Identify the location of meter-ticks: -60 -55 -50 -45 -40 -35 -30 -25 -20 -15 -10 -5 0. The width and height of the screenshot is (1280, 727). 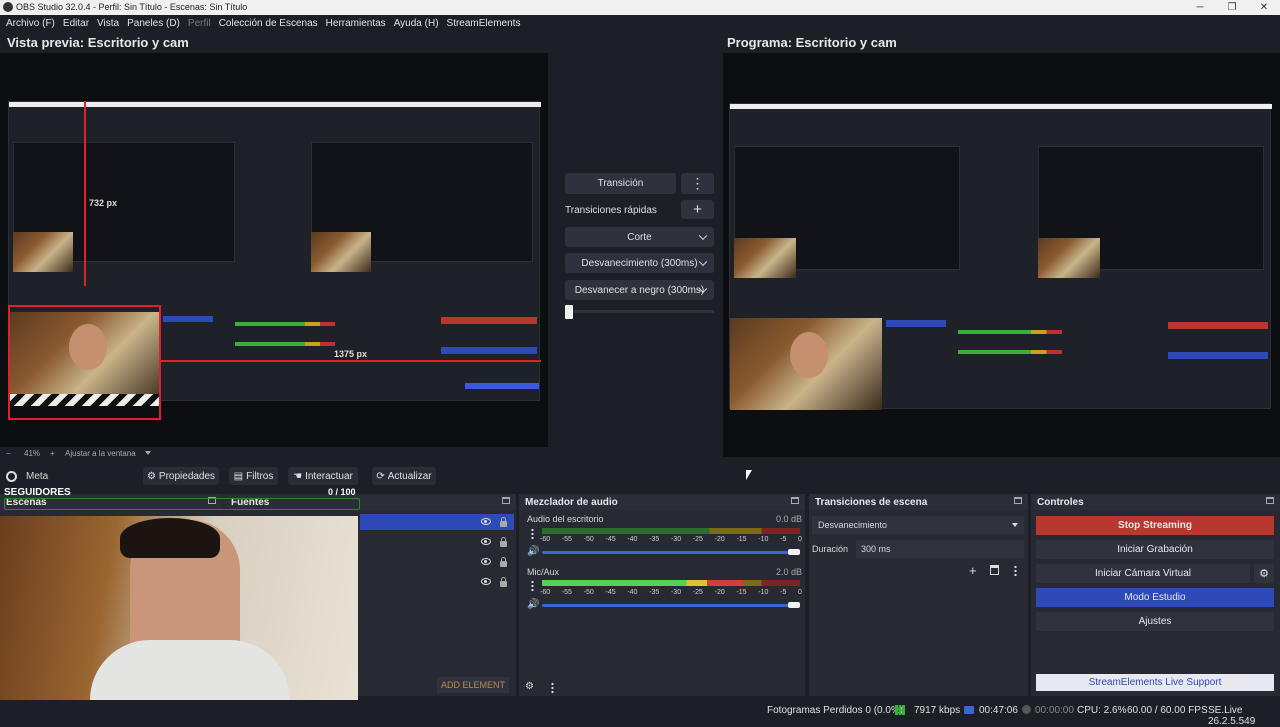
(671, 539).